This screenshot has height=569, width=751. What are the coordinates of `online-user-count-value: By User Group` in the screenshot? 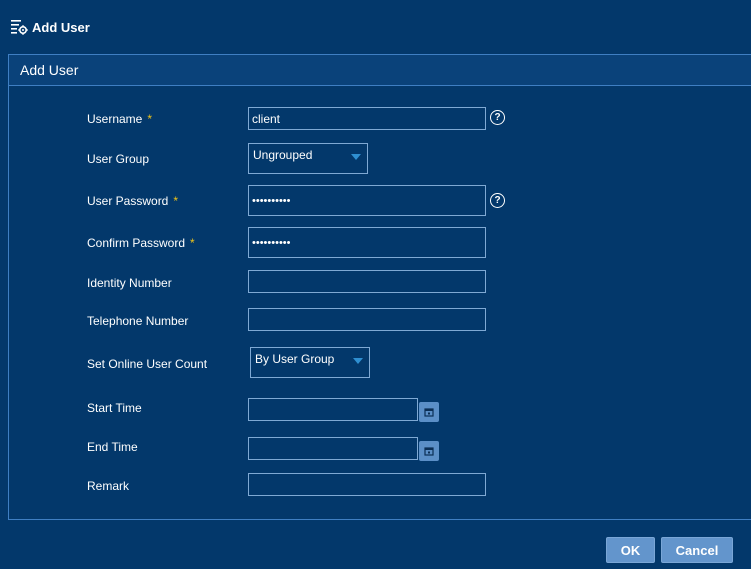 It's located at (295, 359).